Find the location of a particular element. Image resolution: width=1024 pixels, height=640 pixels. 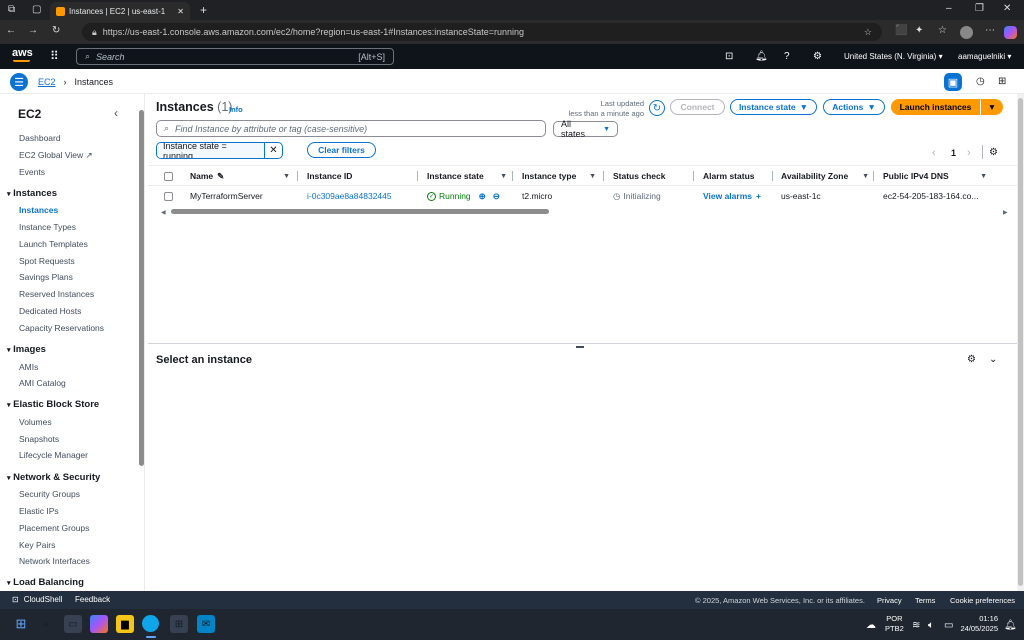

outlook-icon: ✉ is located at coordinates (206, 624).